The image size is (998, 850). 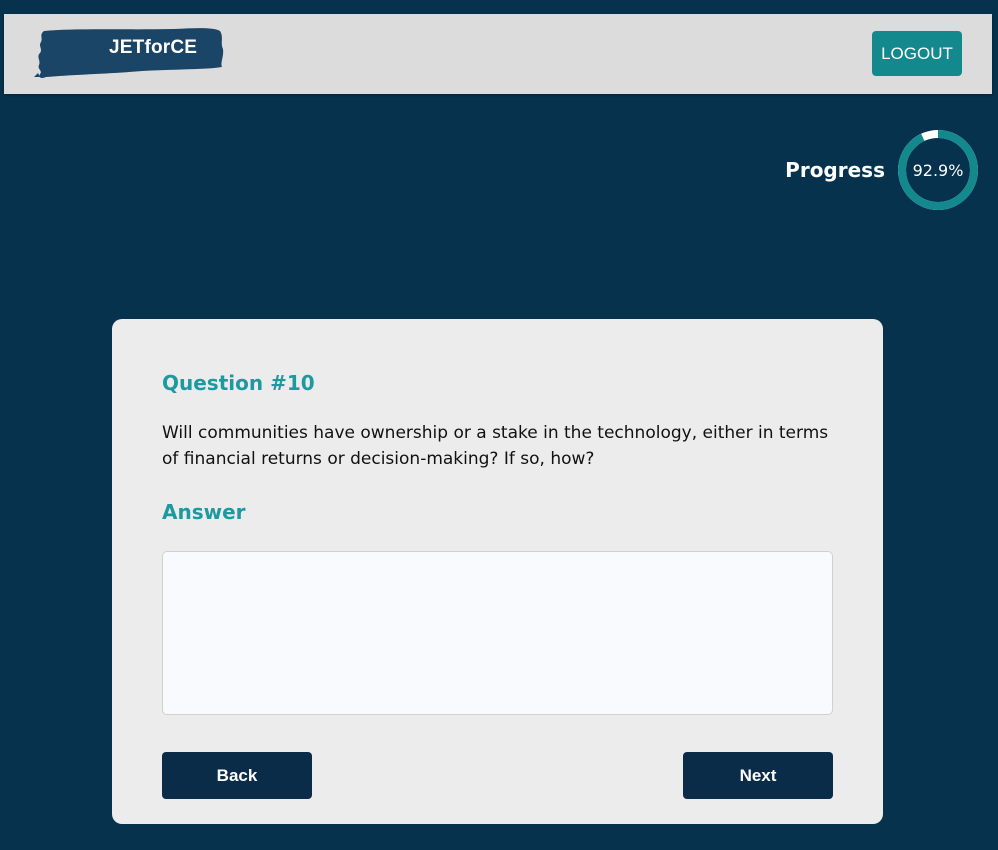 I want to click on back-button: Back, so click(x=237, y=775).